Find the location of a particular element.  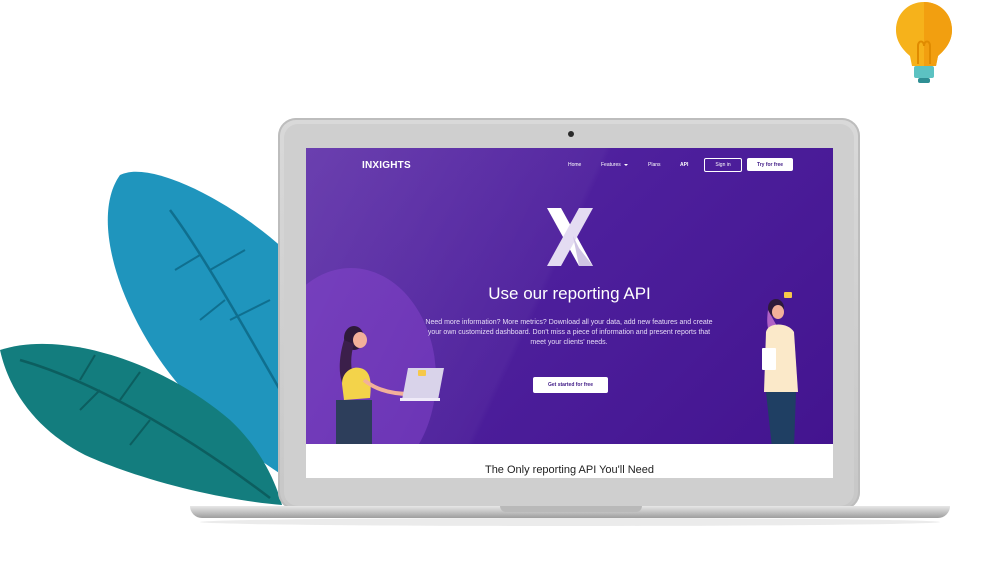

webcam-icon is located at coordinates (571, 134).